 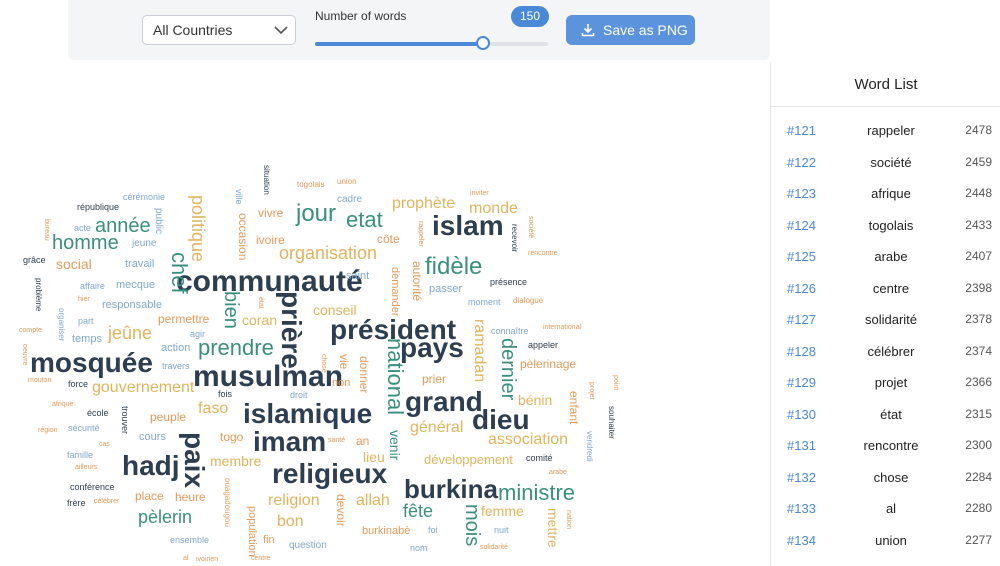 I want to click on cloud-word: dieu, so click(x=501, y=419).